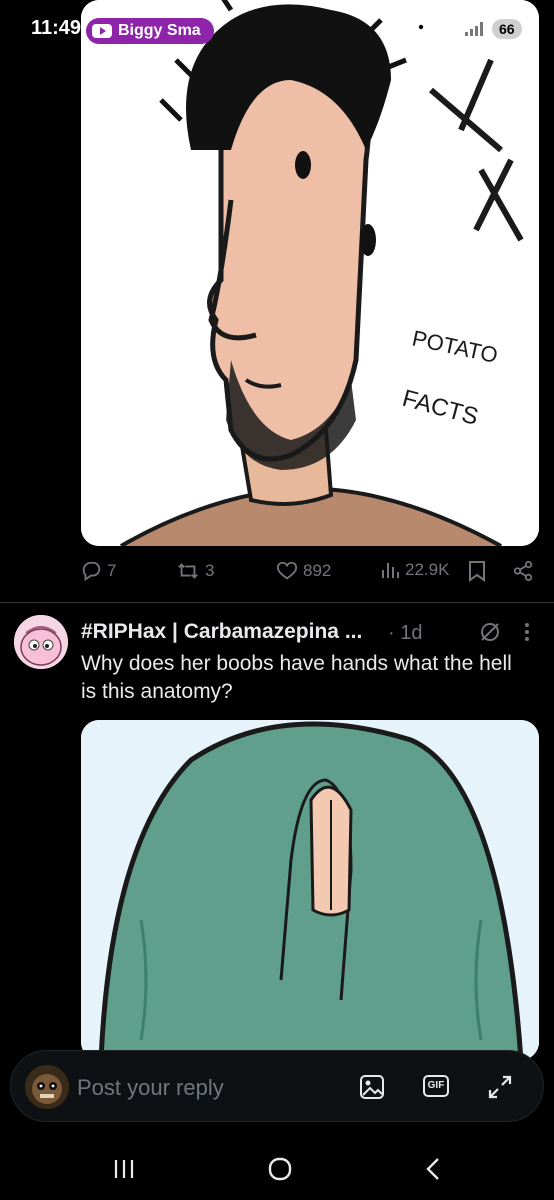  What do you see at coordinates (112, 570) in the screenshot?
I see `reply-count: 7` at bounding box center [112, 570].